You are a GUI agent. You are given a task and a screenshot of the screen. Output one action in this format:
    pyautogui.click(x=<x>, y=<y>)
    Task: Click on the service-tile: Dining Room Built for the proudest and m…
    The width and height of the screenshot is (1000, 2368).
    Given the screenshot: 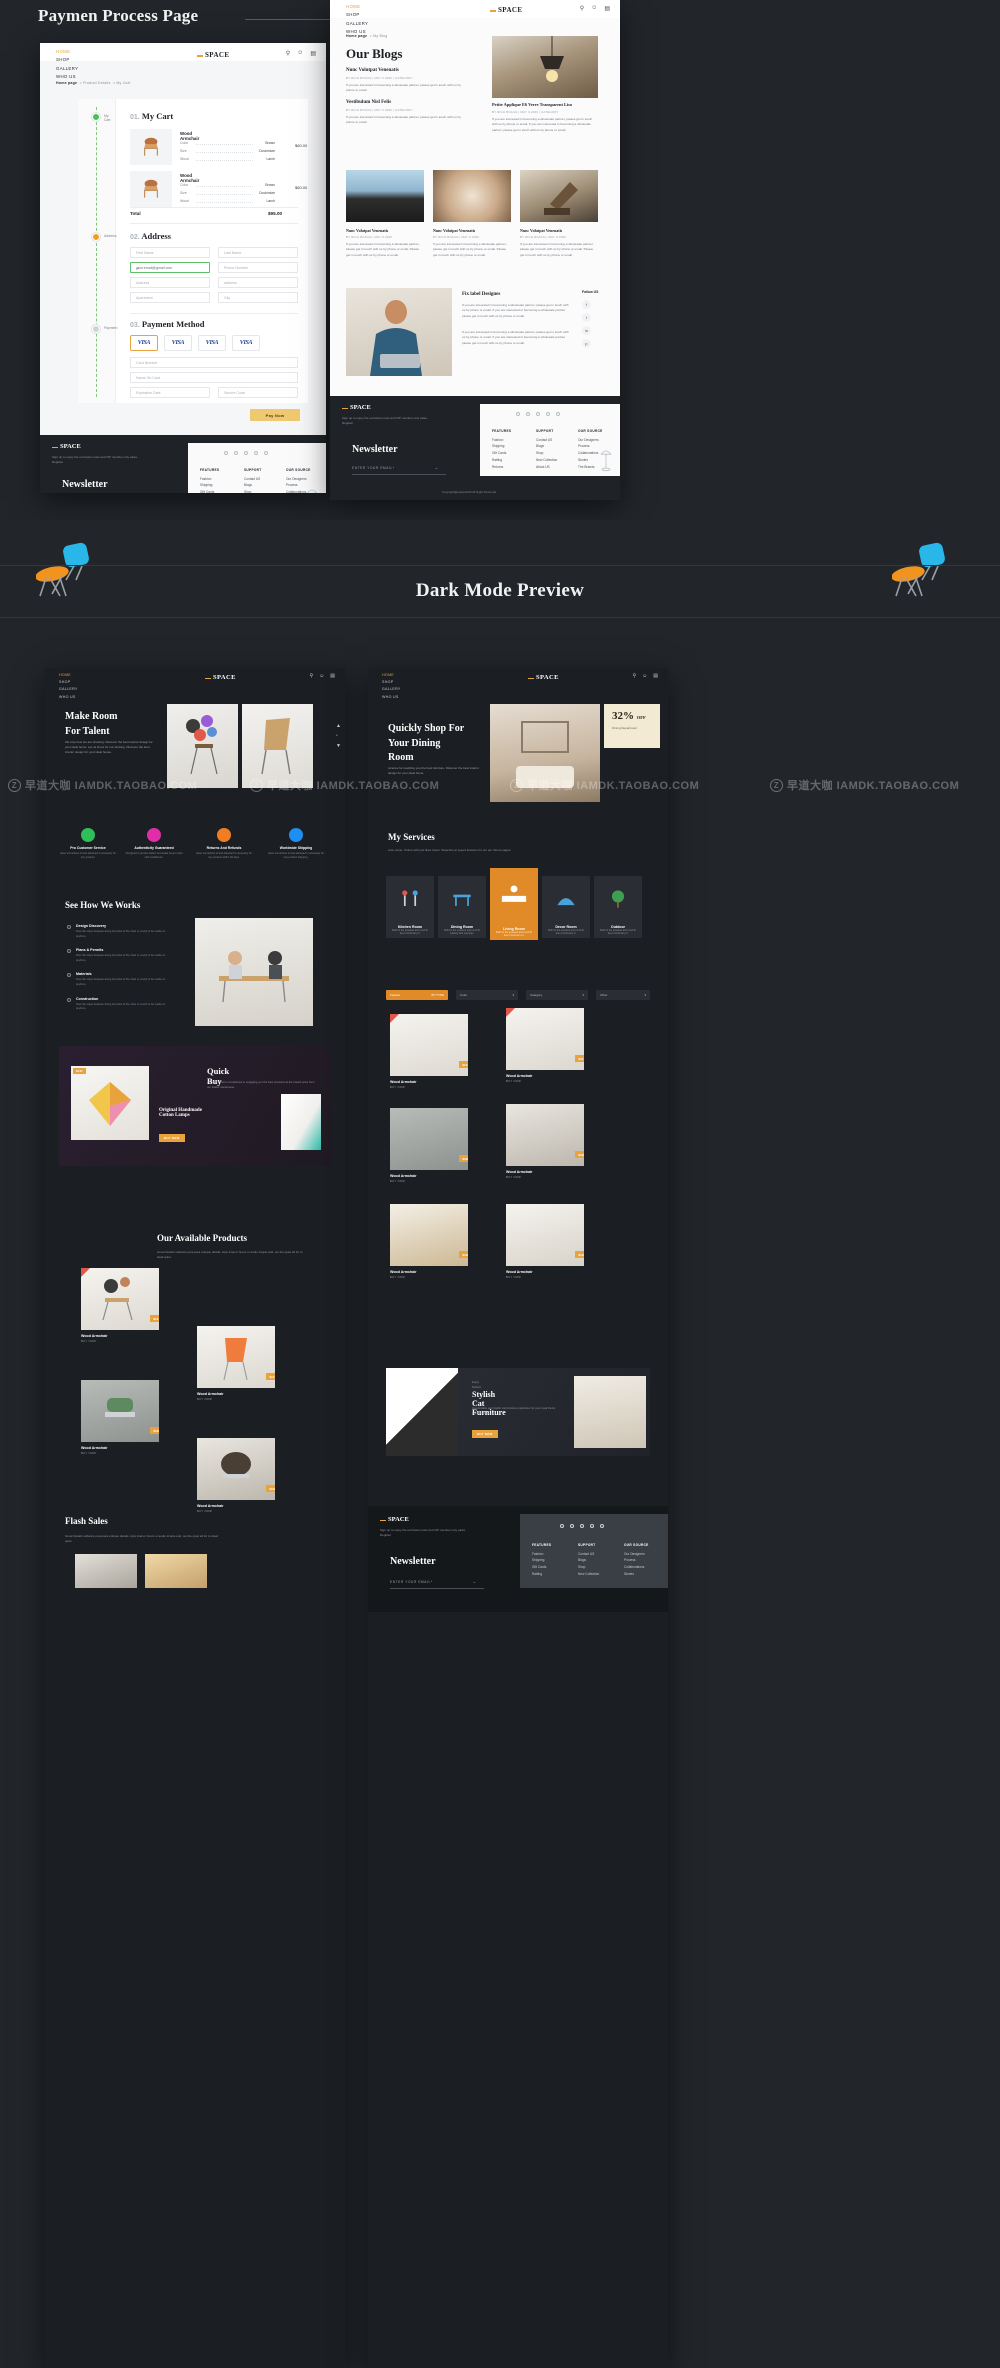 What is the action you would take?
    pyautogui.click(x=462, y=907)
    